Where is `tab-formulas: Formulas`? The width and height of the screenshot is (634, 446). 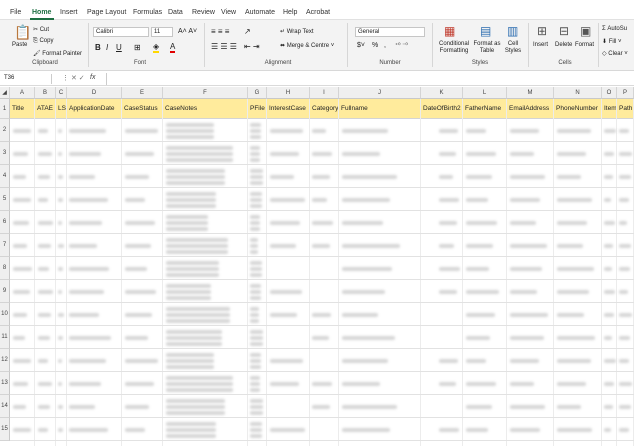 tab-formulas: Formulas is located at coordinates (147, 12).